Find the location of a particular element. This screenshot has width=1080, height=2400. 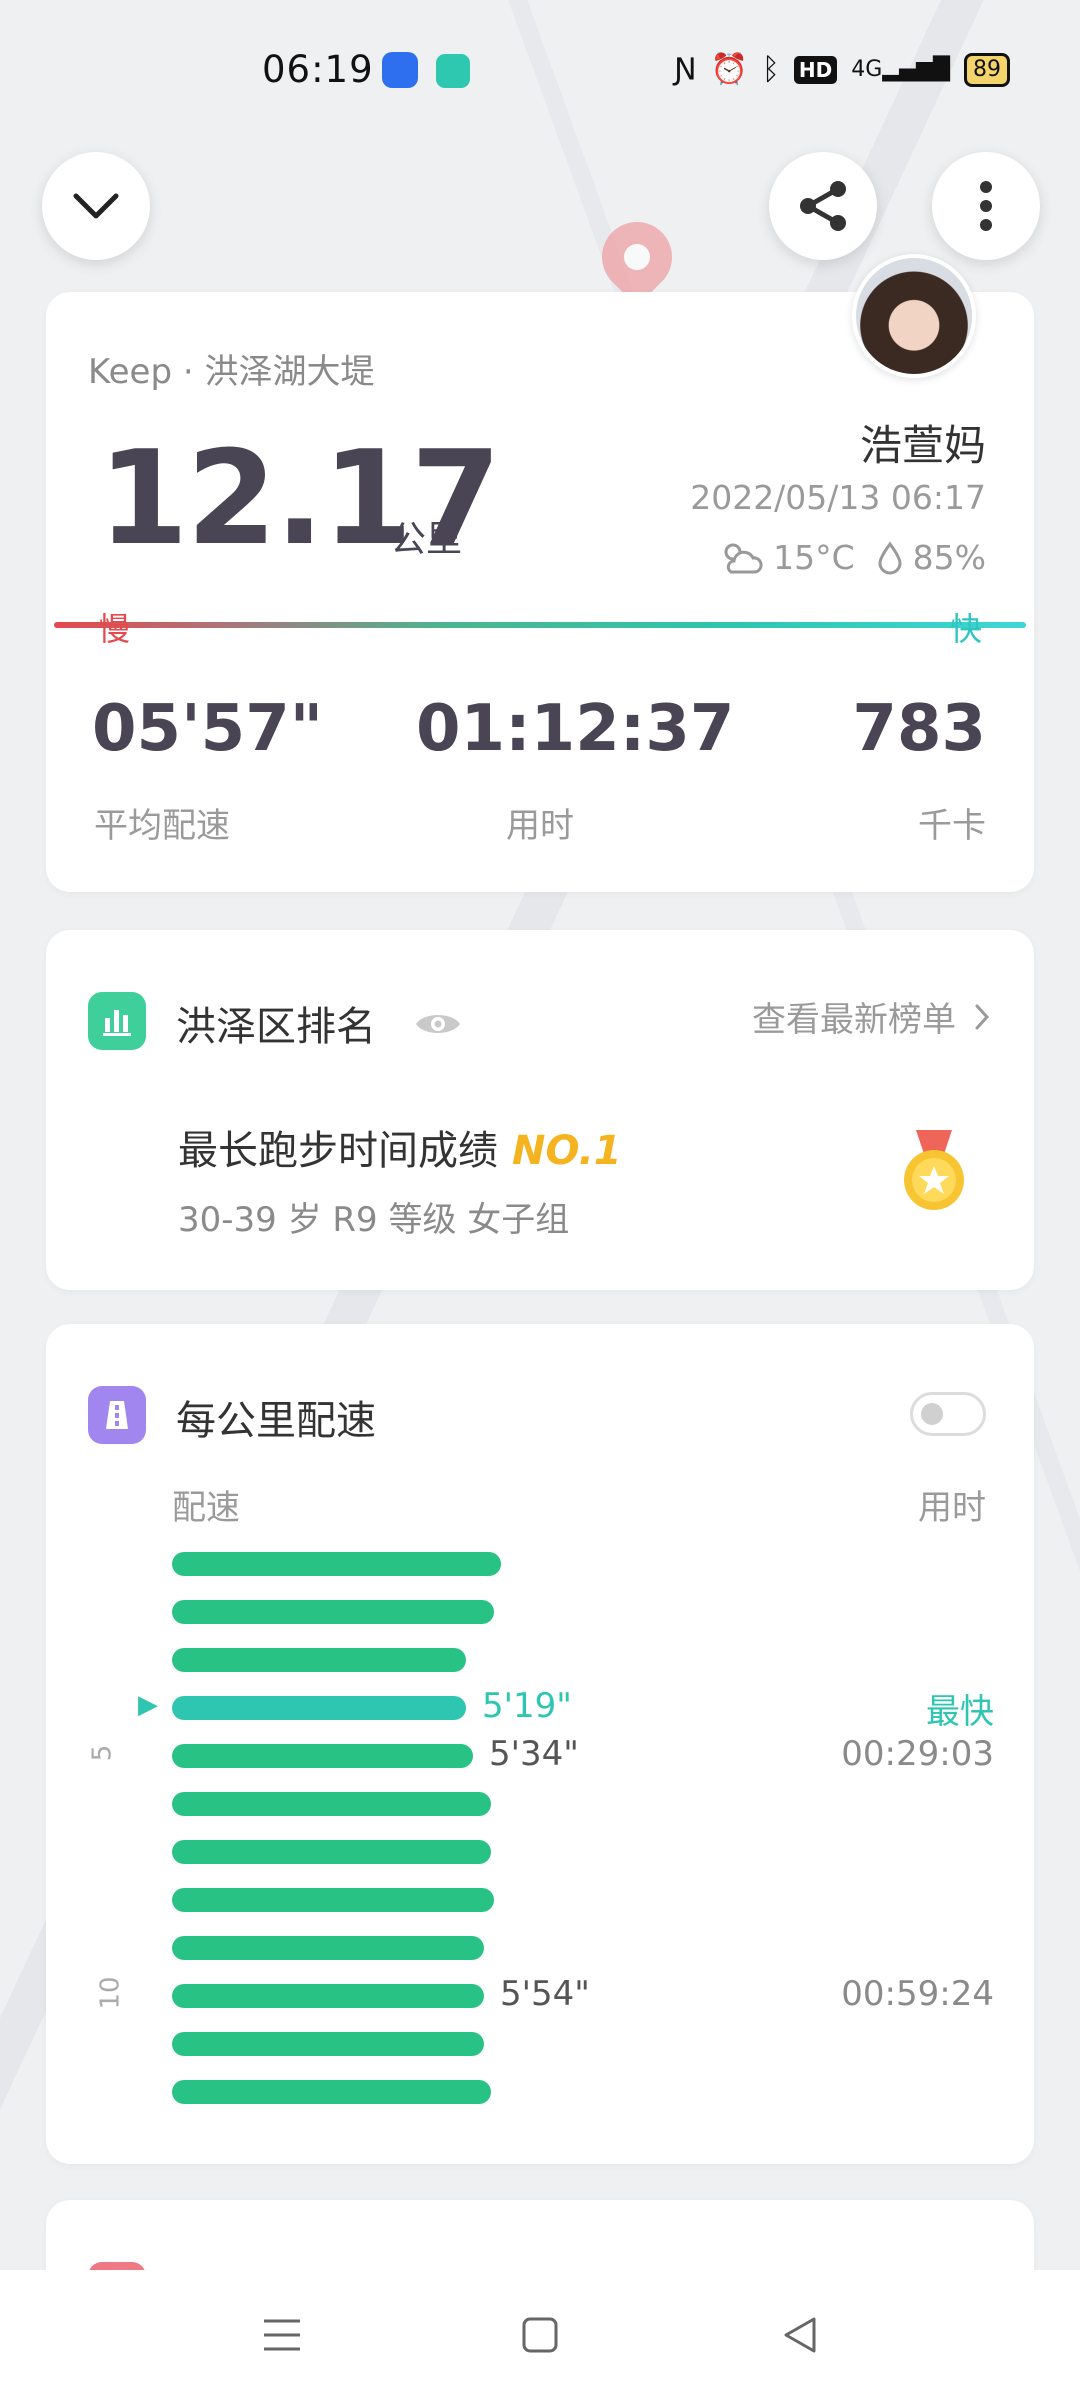

baidu-app-icon is located at coordinates (400, 70).